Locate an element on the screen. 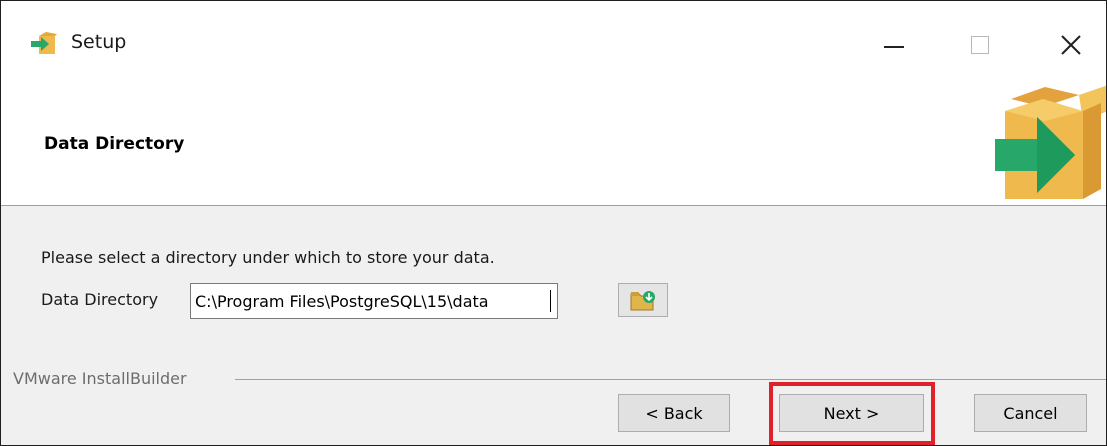 The image size is (1107, 446). text-caret is located at coordinates (550, 301).